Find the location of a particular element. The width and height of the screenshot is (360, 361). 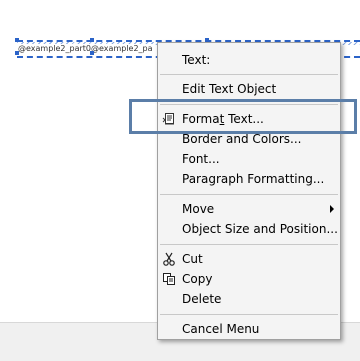

menu-item-edit-text-object: Edit Text Object is located at coordinates (249, 89).